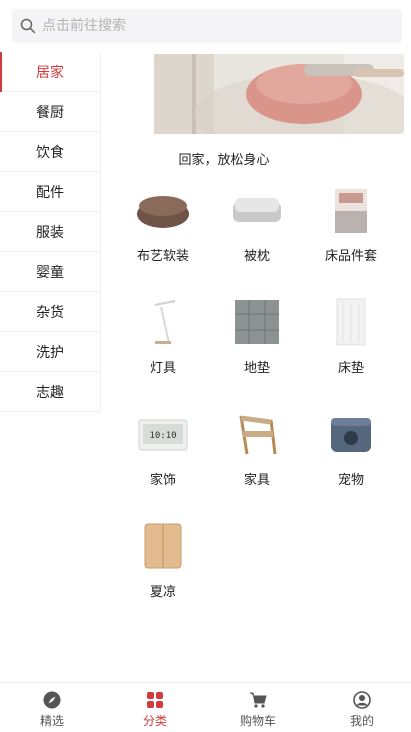 The width and height of the screenshot is (411, 732). I want to click on compass-icon, so click(52, 700).